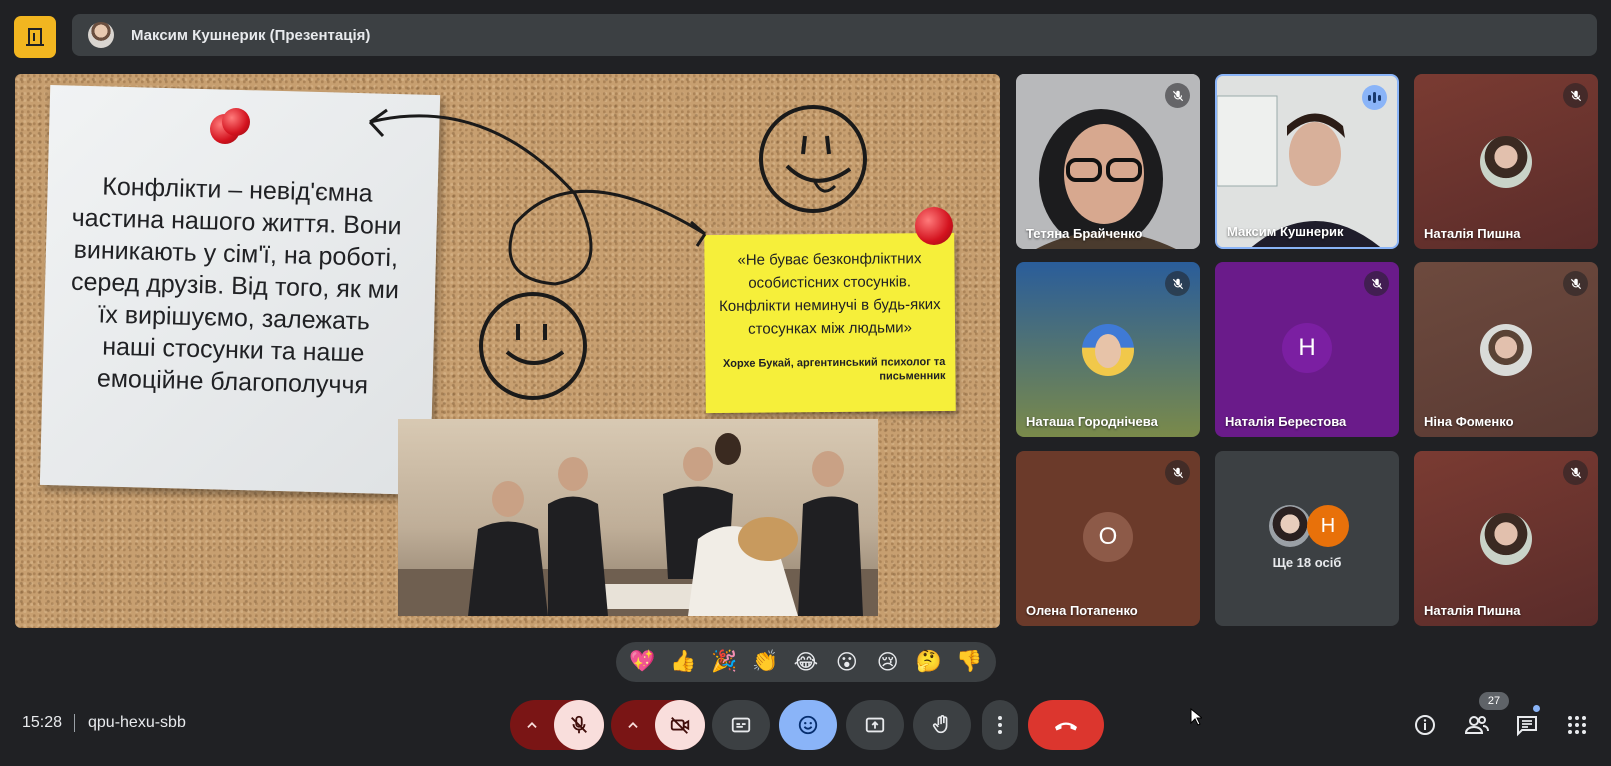  Describe the element at coordinates (969, 662) in the screenshot. I see `reaction-thumbs-down: 👎` at that location.